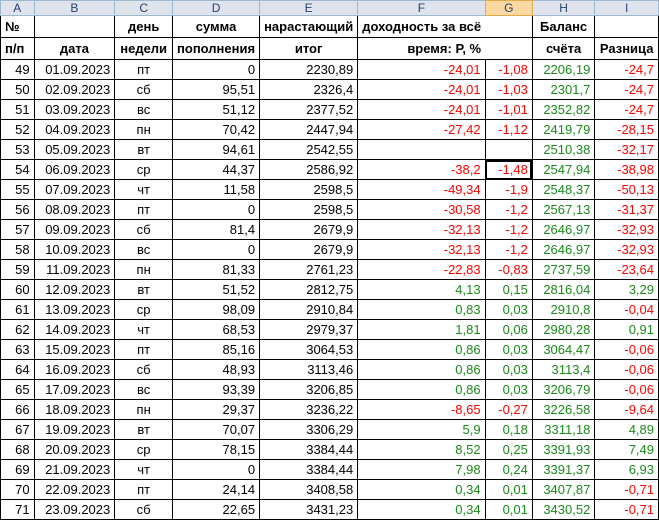 The width and height of the screenshot is (659, 525). What do you see at coordinates (508, 89) in the screenshot?
I see `cell: -1,03` at bounding box center [508, 89].